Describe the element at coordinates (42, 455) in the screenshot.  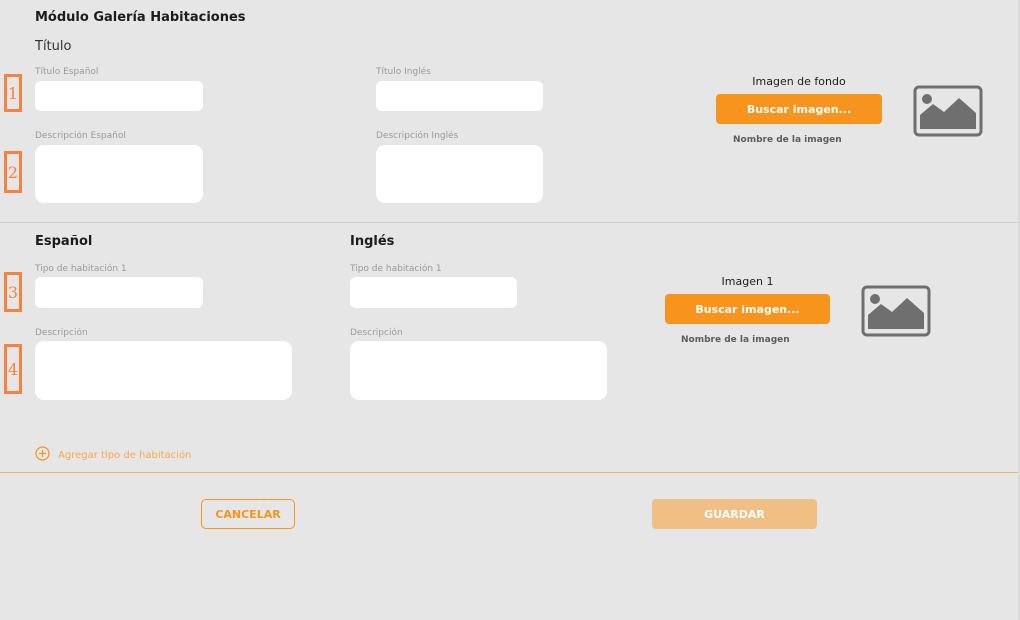
I see `plus-circle-icon` at that location.